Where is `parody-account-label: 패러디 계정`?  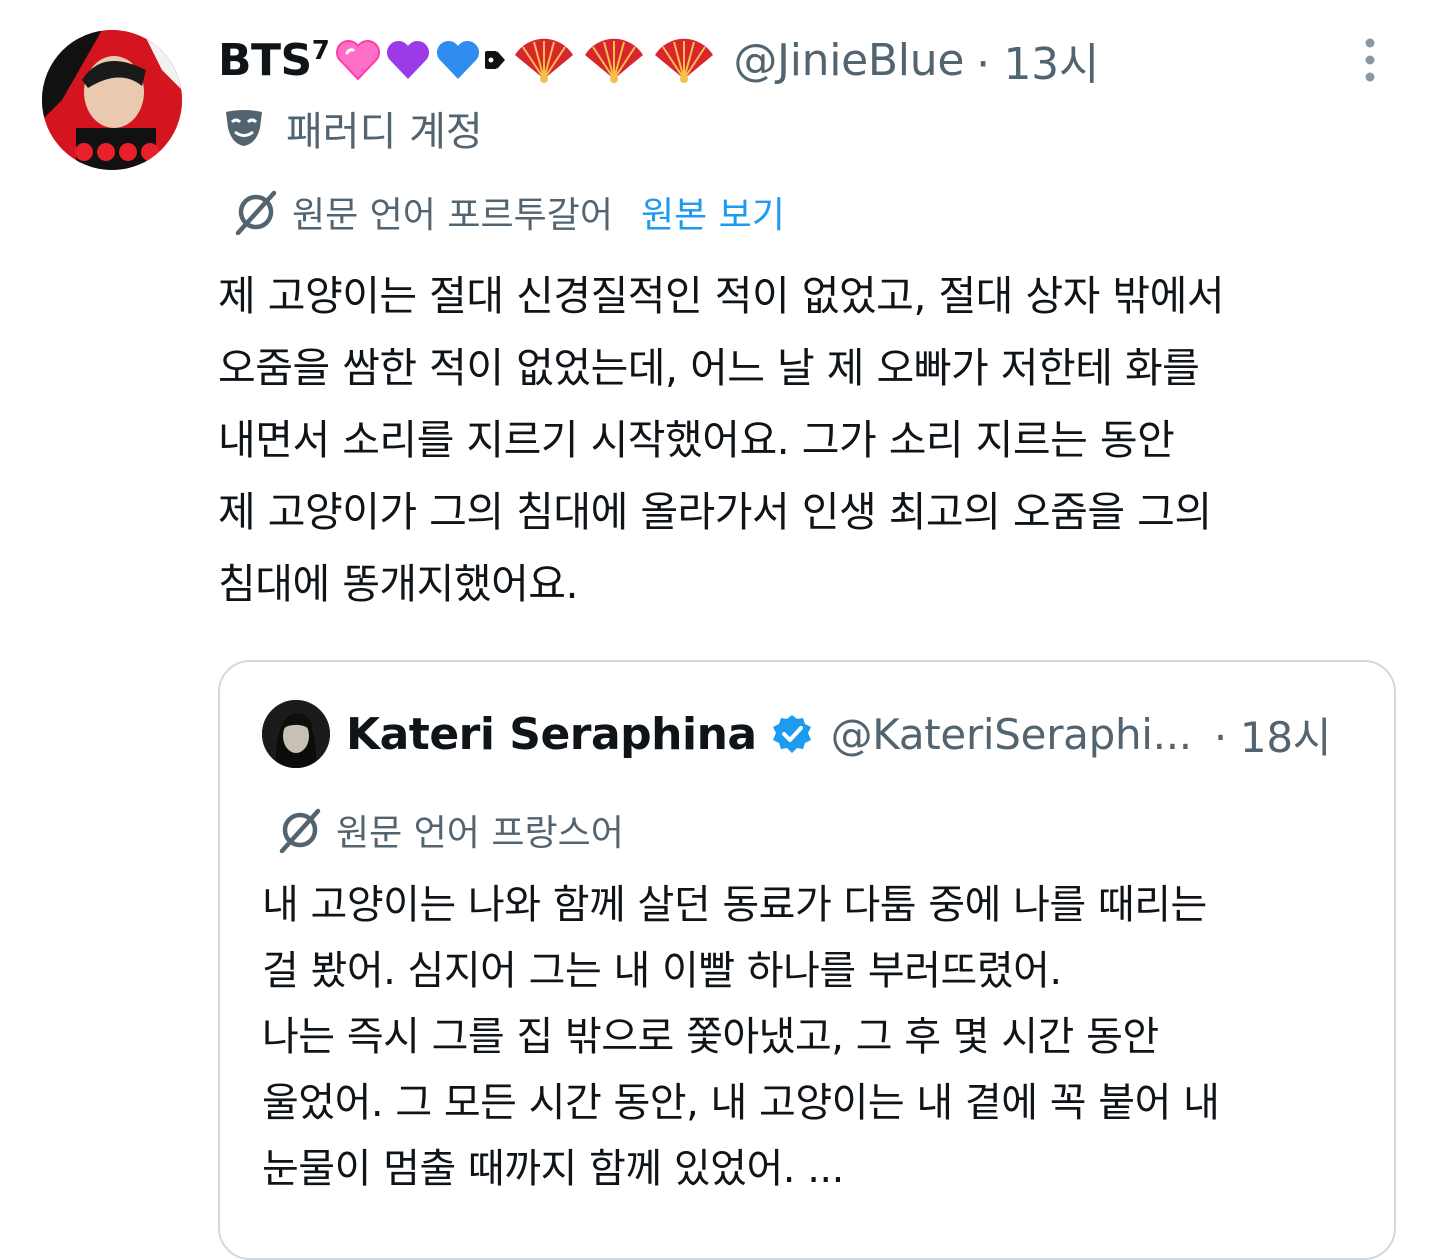
parody-account-label: 패러디 계정 is located at coordinates (384, 132).